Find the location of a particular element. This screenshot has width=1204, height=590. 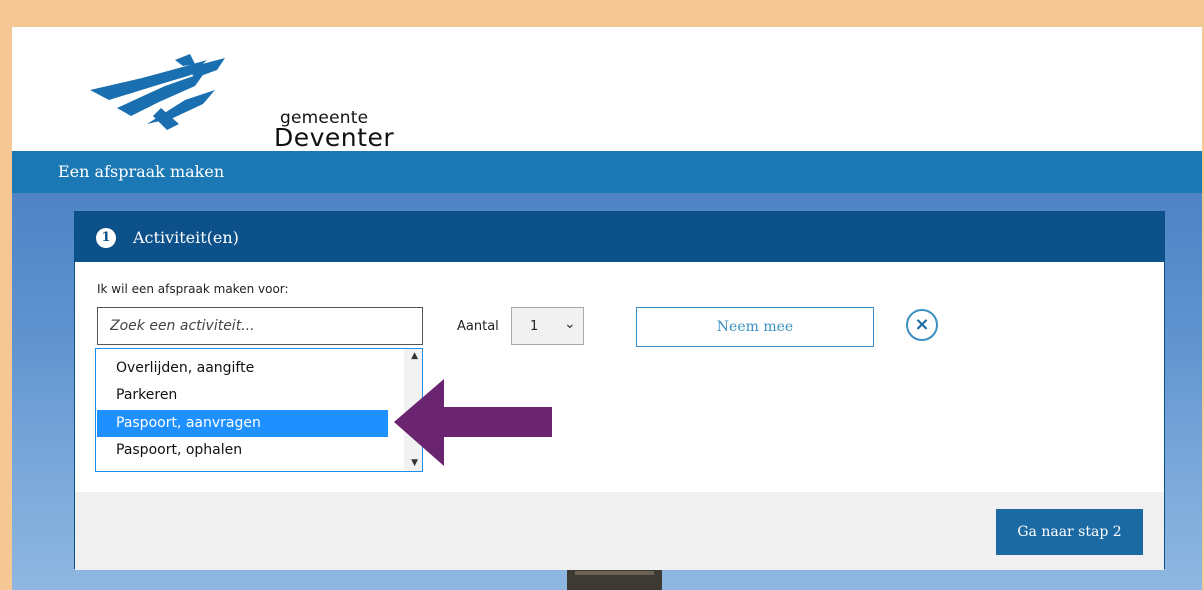

aantal-value: 1 is located at coordinates (534, 326).